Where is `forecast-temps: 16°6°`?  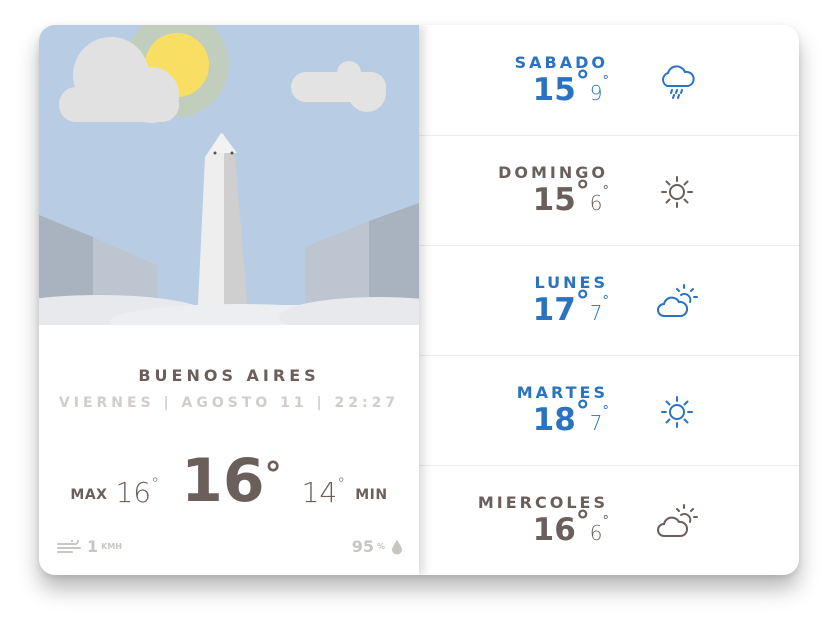 forecast-temps: 16°6° is located at coordinates (570, 526).